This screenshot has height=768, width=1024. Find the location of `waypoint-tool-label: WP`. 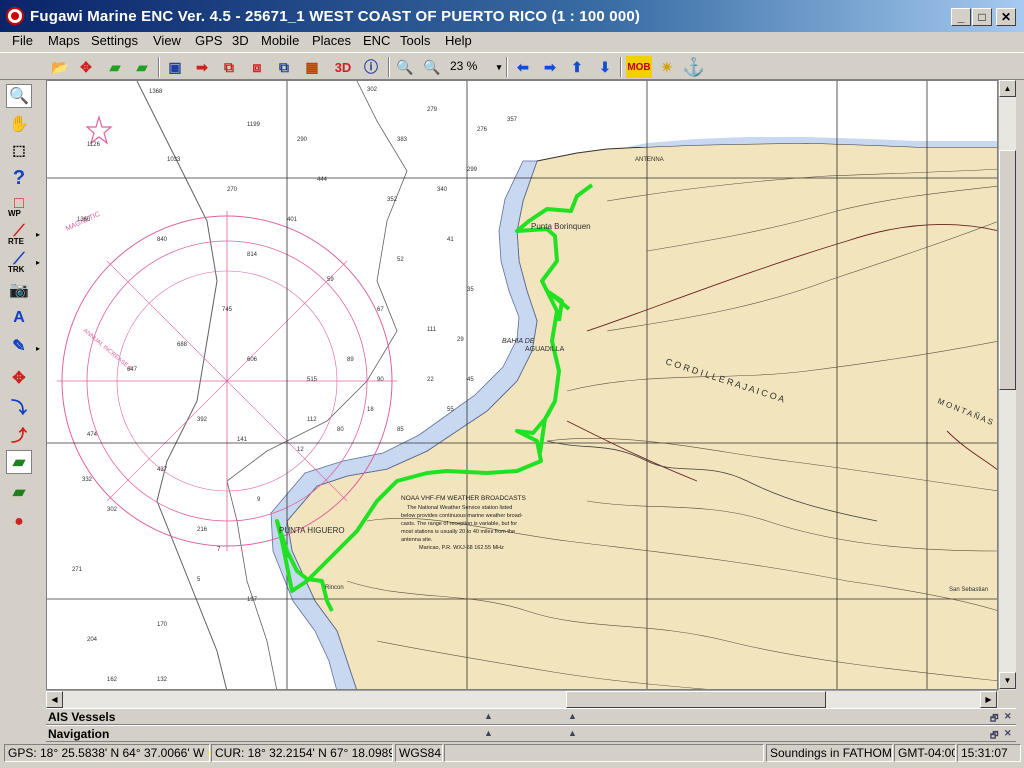

waypoint-tool-label: WP is located at coordinates (14, 213).